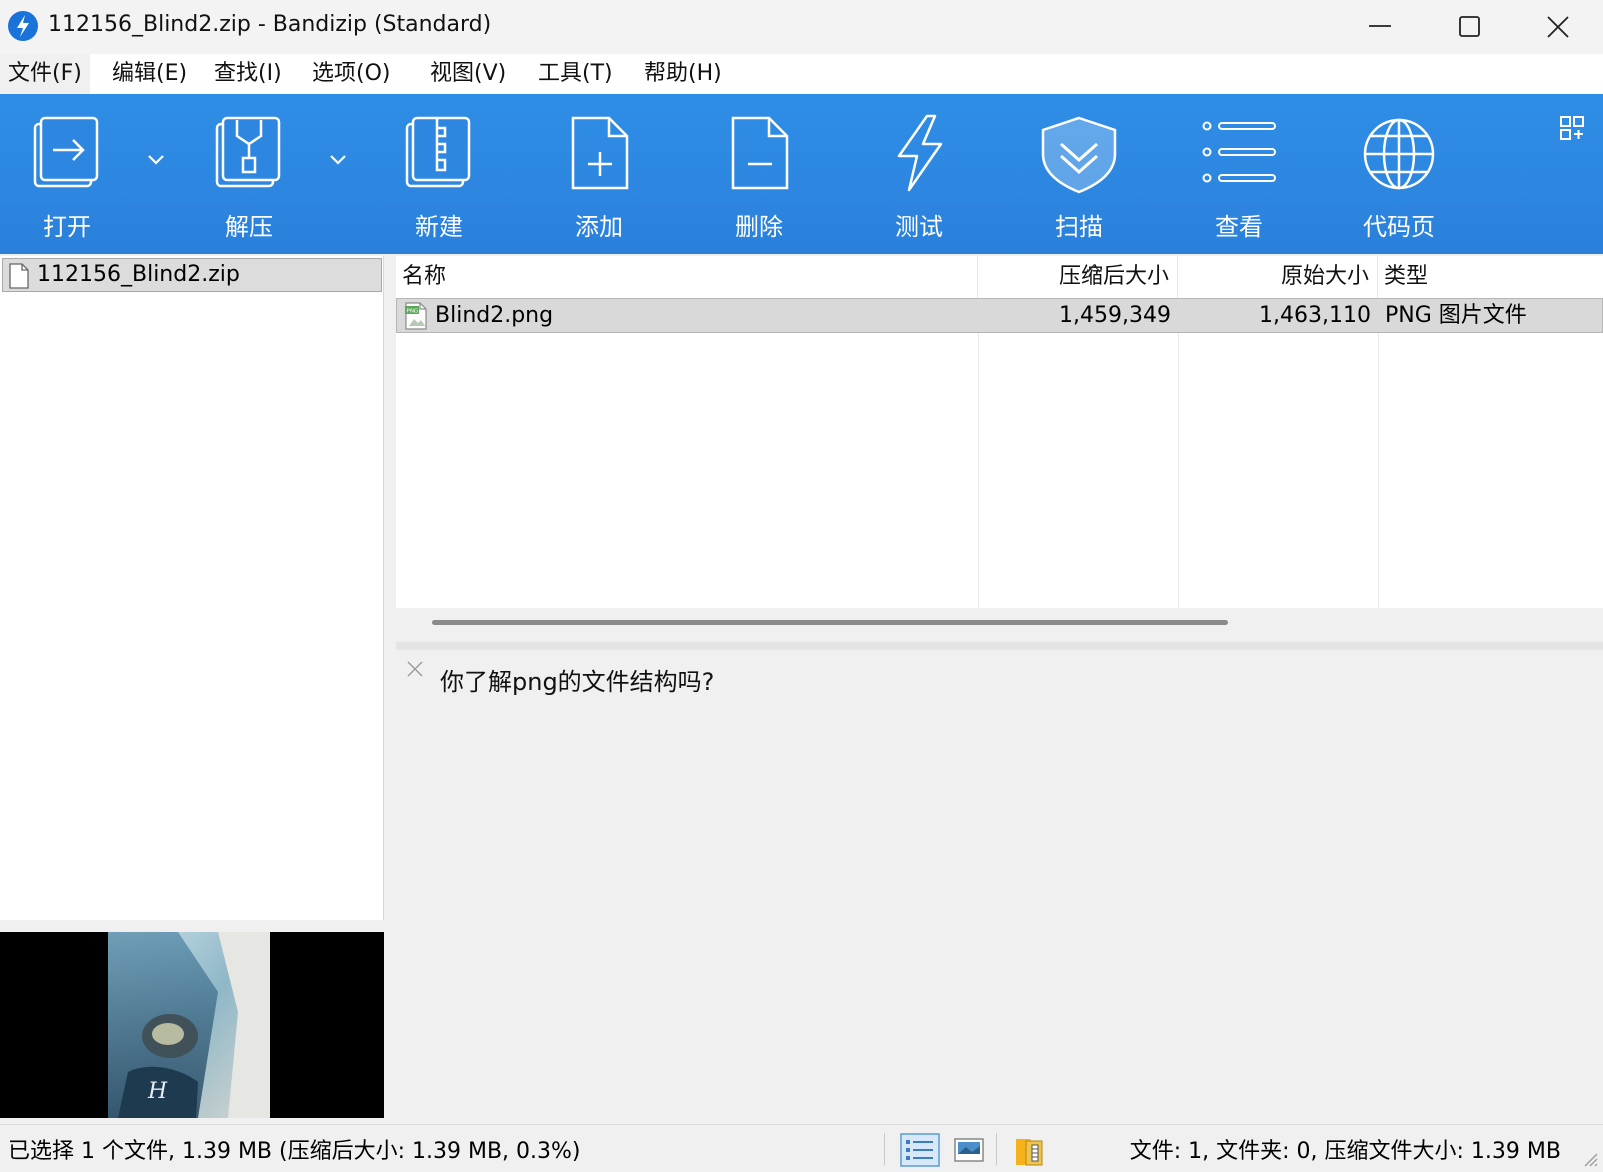 The height and width of the screenshot is (1172, 1603). I want to click on archive-comment: 你了解png的文件结构吗?, so click(577, 682).